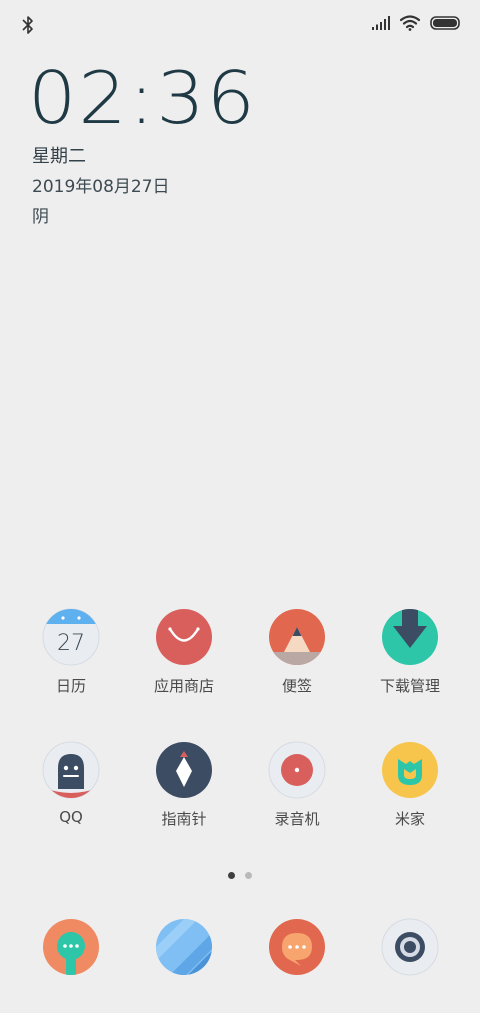 The height and width of the screenshot is (1013, 480). I want to click on app-app-store: 应用商店, so click(184, 652).